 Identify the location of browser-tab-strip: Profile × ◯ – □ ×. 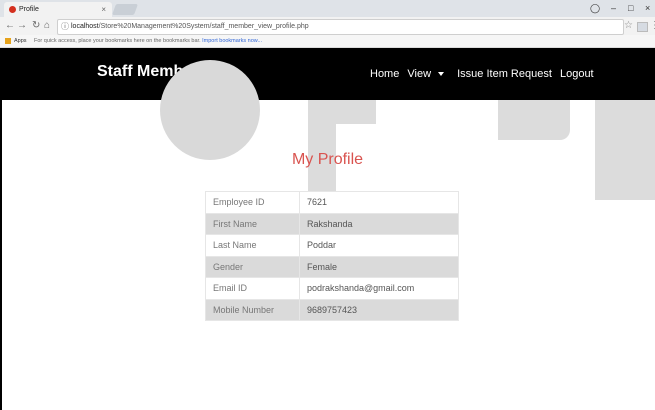
(327, 8).